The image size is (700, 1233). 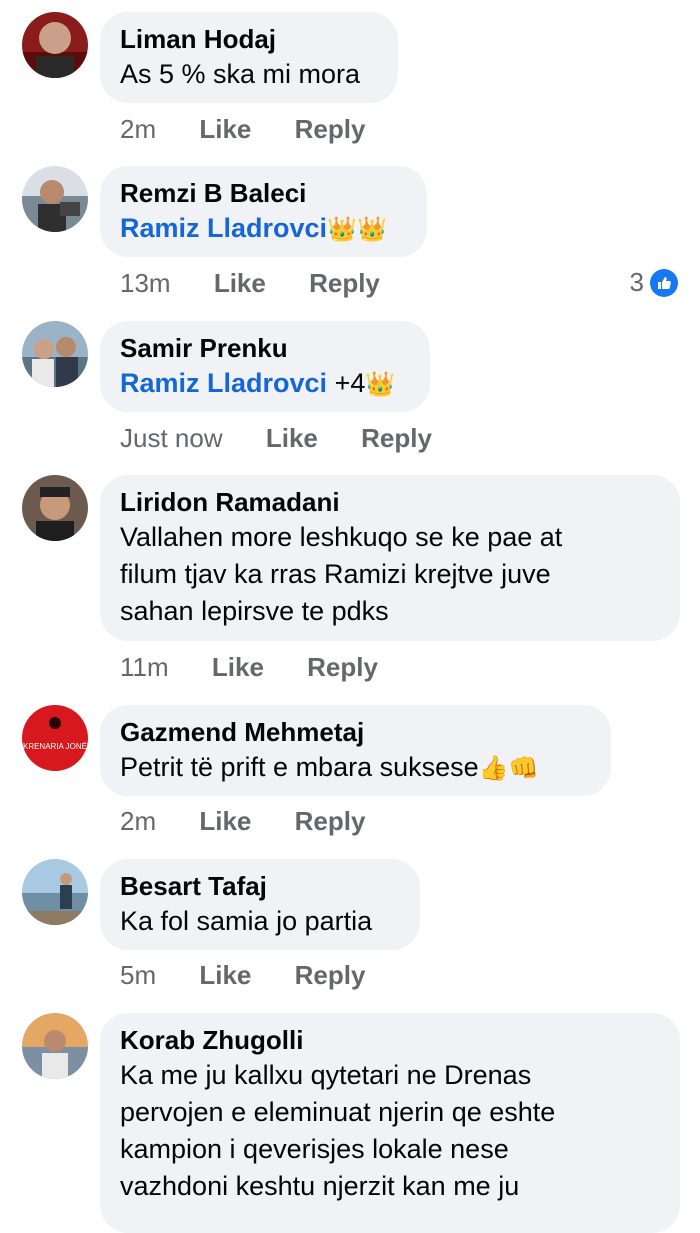 I want to click on thumbs-up-icon, so click(x=664, y=282).